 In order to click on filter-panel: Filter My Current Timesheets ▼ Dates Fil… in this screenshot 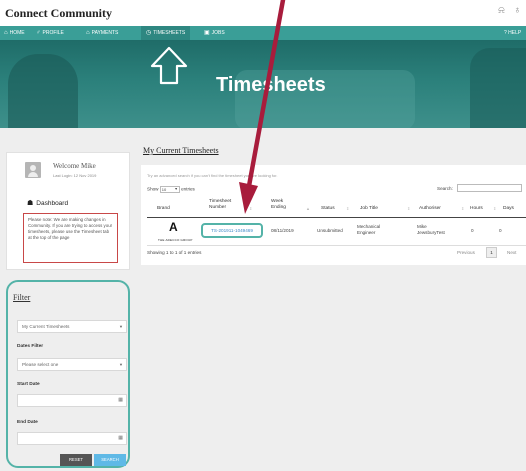, I will do `click(68, 374)`.